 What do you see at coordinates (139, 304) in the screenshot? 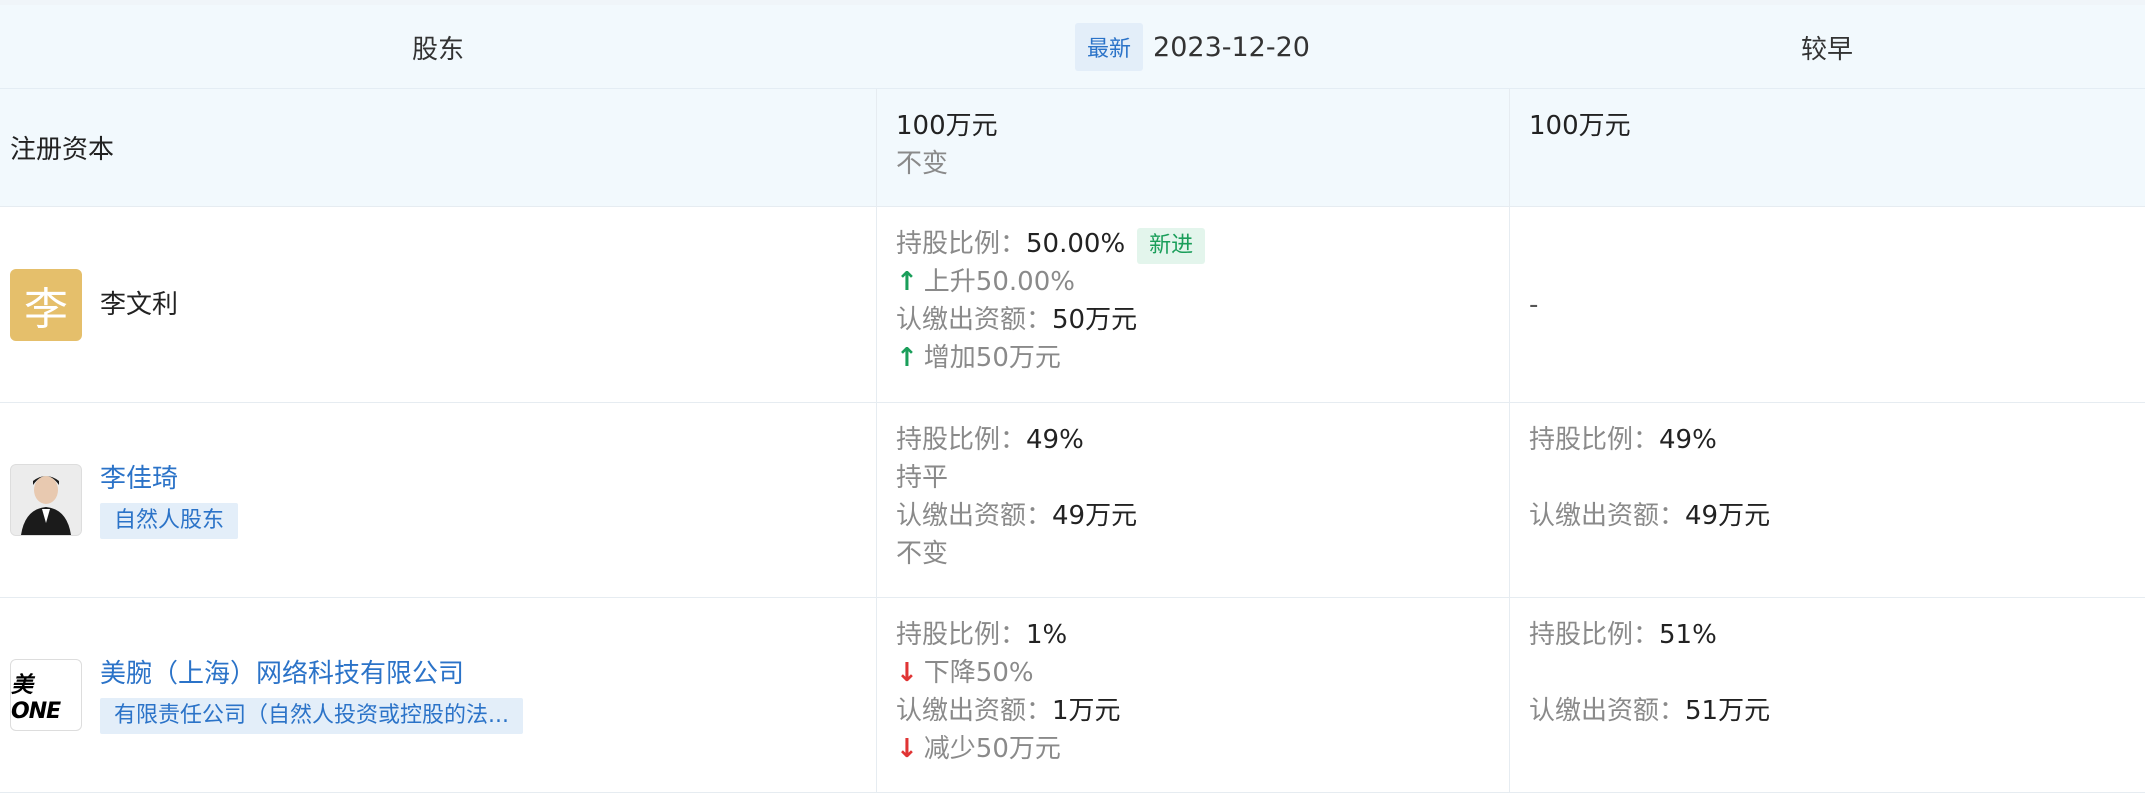
I see `shareholder-name: 李文利` at bounding box center [139, 304].